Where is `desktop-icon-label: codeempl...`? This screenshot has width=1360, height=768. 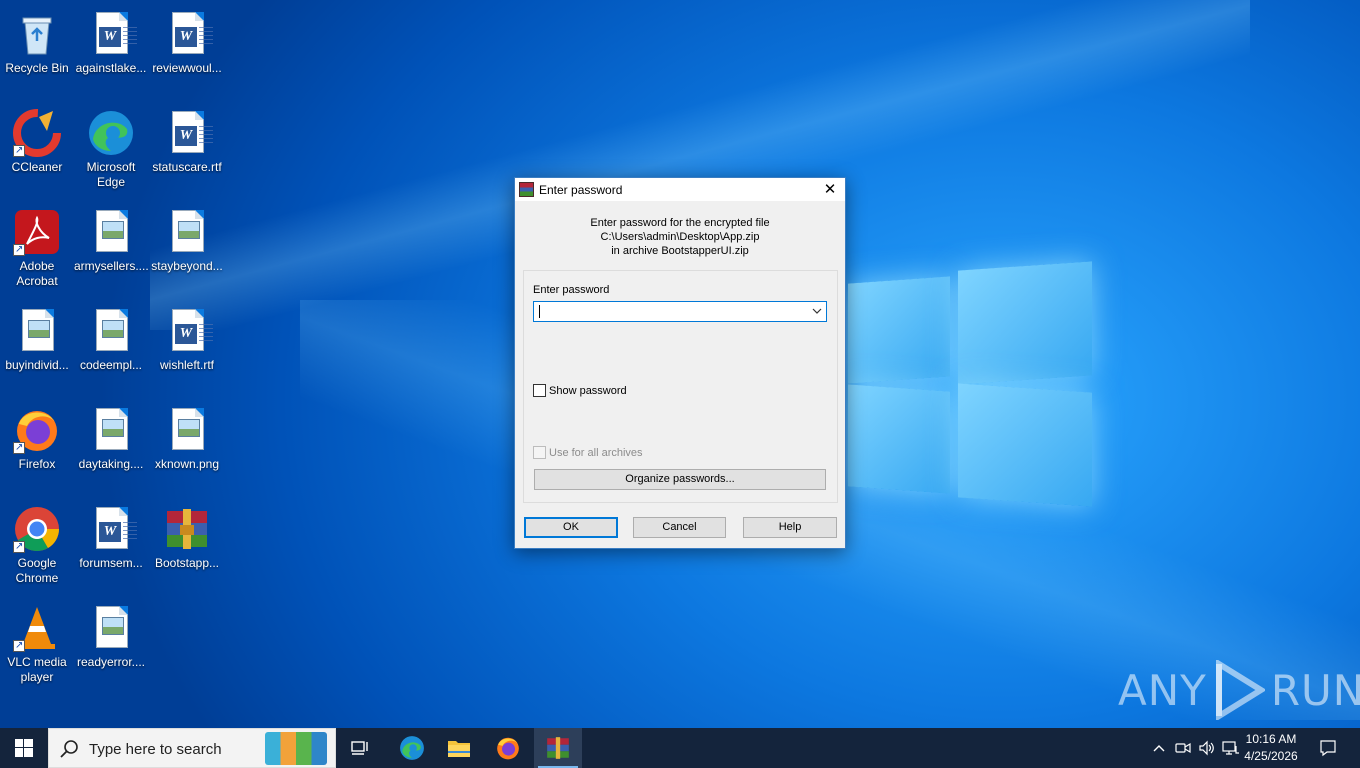 desktop-icon-label: codeempl... is located at coordinates (111, 365).